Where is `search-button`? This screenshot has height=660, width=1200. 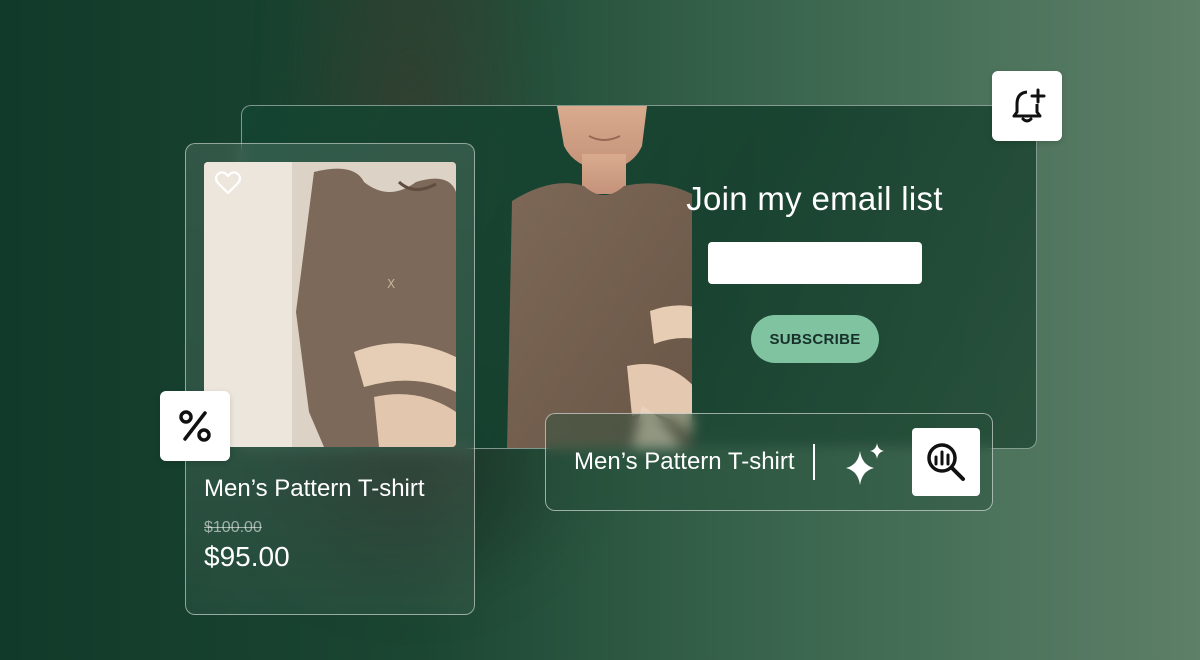 search-button is located at coordinates (946, 462).